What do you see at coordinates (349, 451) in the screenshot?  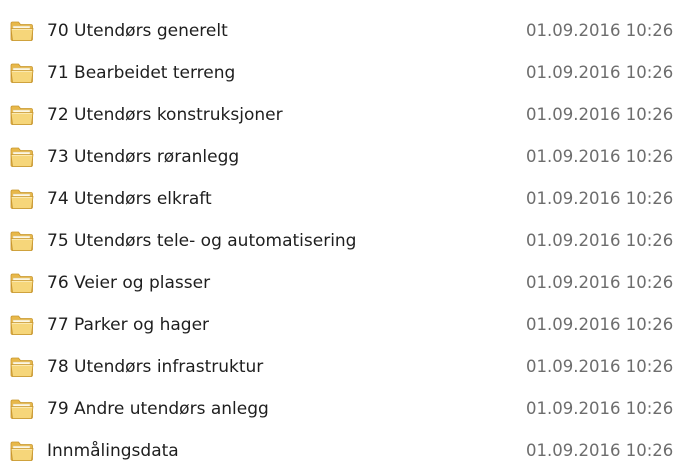 I see `folder-row: Innmålingsdata 01.09.2016 10:26` at bounding box center [349, 451].